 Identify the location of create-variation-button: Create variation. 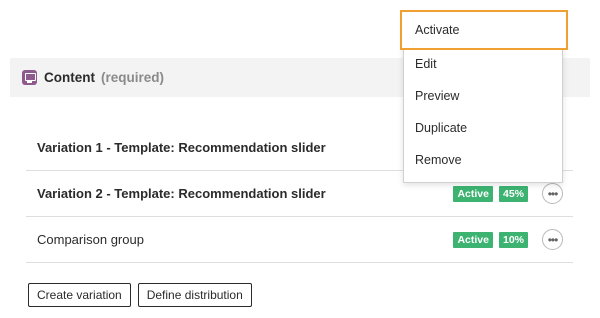
(79, 295).